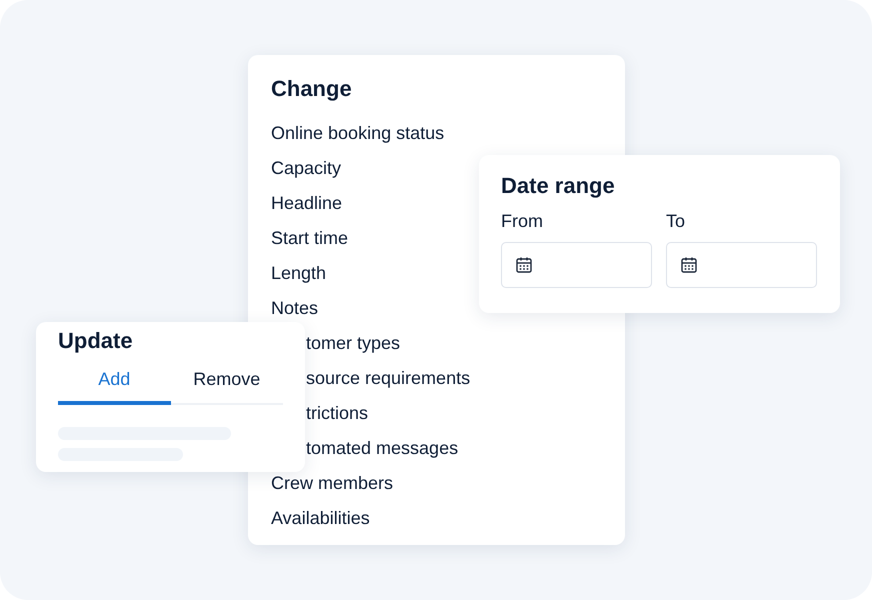  What do you see at coordinates (226, 384) in the screenshot?
I see `tab: Remove` at bounding box center [226, 384].